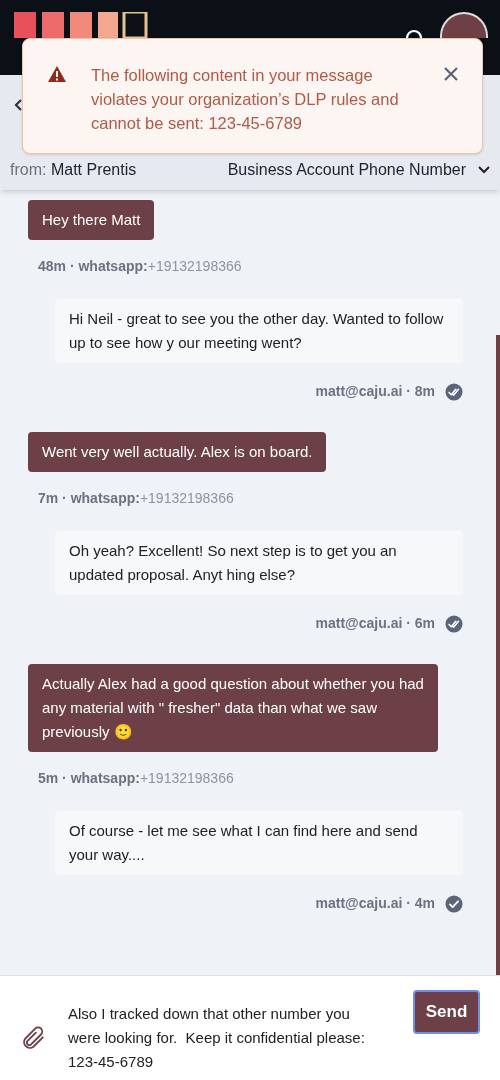  Describe the element at coordinates (375, 903) in the screenshot. I see `message-meta: matt@caju.ai · 4m` at that location.